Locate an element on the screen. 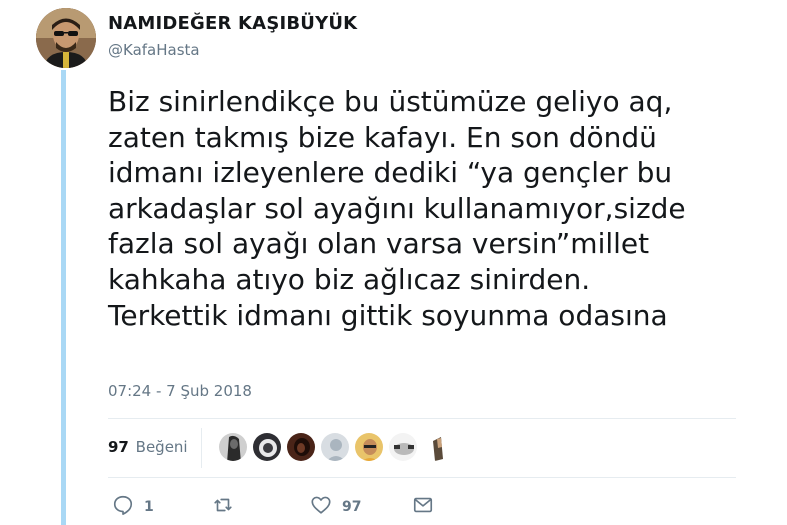 The width and height of the screenshot is (787, 525). heart-icon is located at coordinates (321, 507).